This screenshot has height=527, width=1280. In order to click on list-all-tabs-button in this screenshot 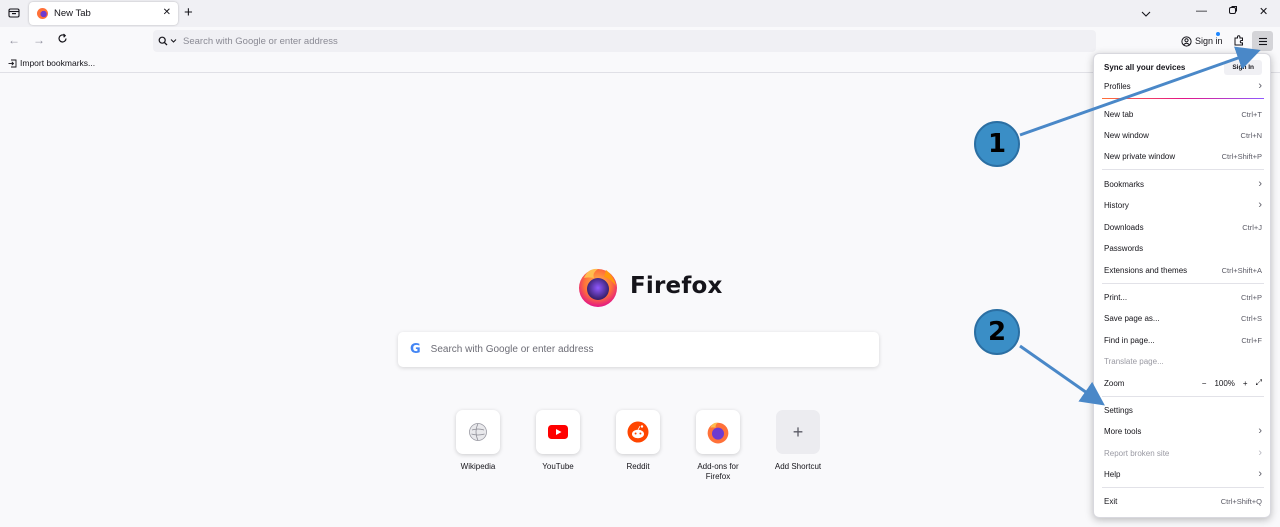, I will do `click(1146, 15)`.